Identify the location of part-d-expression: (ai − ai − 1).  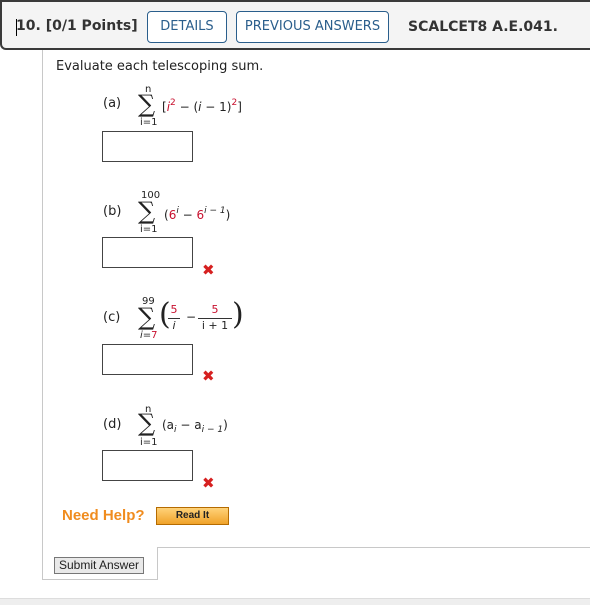
(195, 426).